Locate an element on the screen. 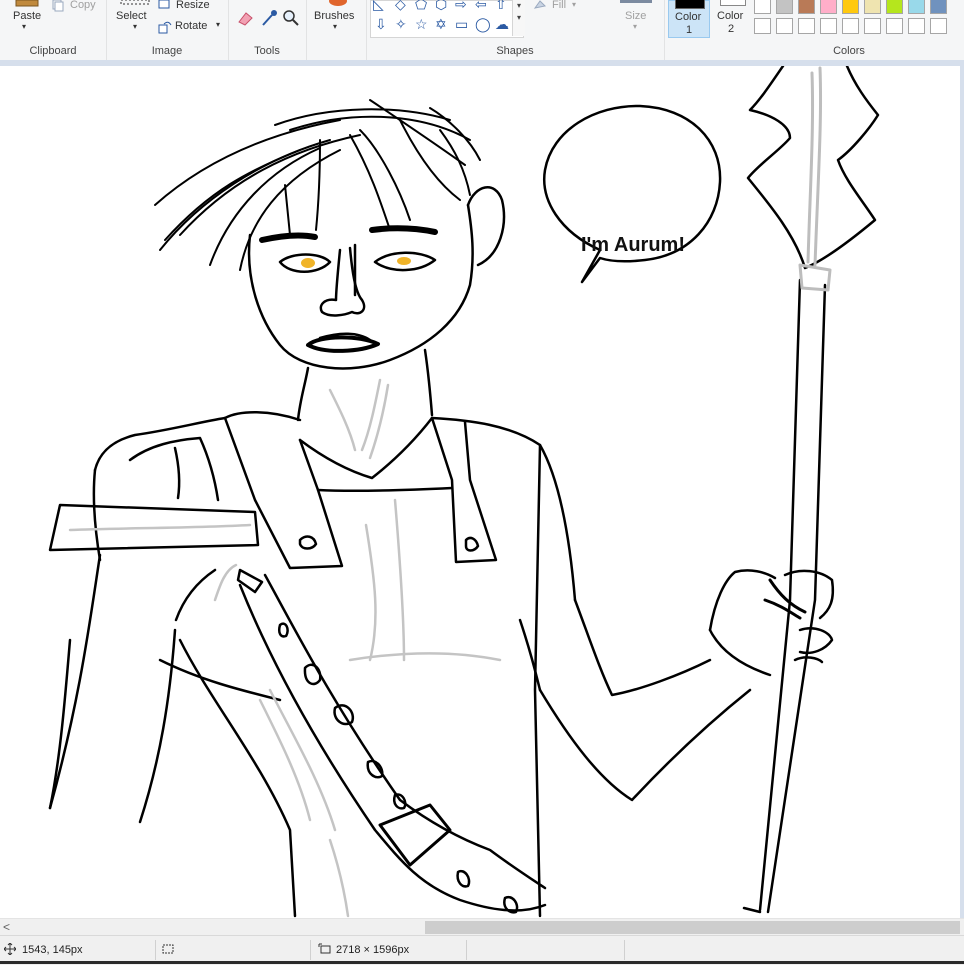 The width and height of the screenshot is (964, 965). cursor-position-icon is located at coordinates (10, 949).